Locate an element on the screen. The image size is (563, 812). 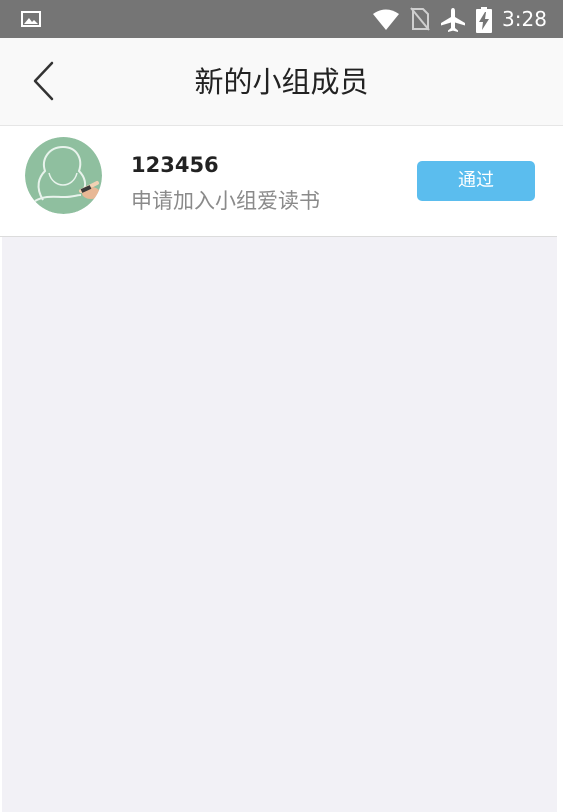
battery-charging-icon is located at coordinates (484, 22).